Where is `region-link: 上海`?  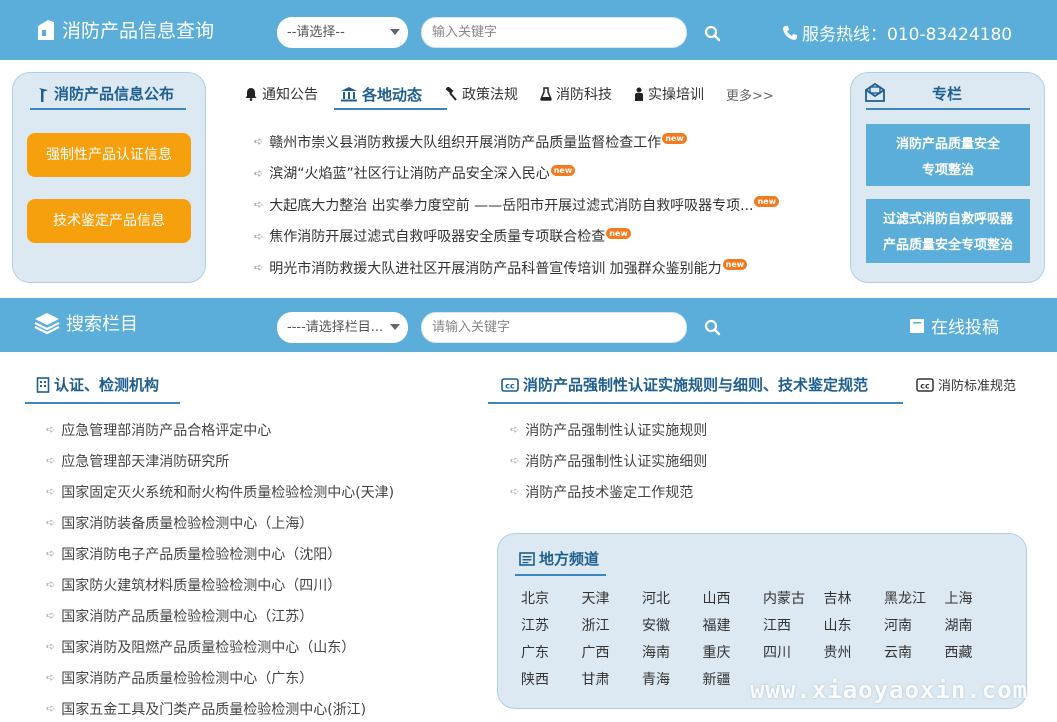 region-link: 上海 is located at coordinates (975, 599).